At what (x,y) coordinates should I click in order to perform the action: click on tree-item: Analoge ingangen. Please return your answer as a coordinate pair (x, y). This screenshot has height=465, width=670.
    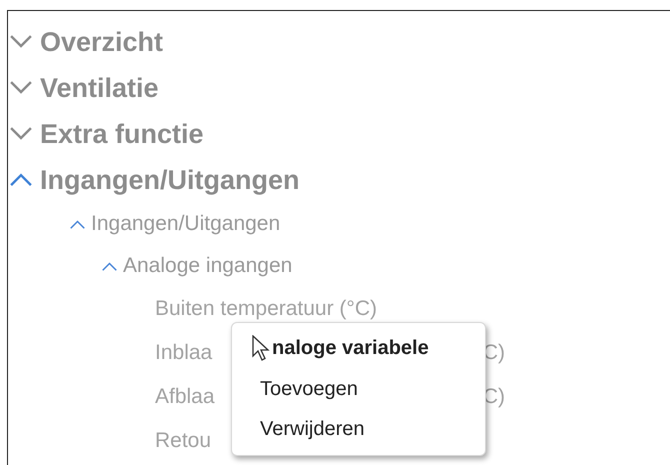
    Looking at the image, I should click on (207, 266).